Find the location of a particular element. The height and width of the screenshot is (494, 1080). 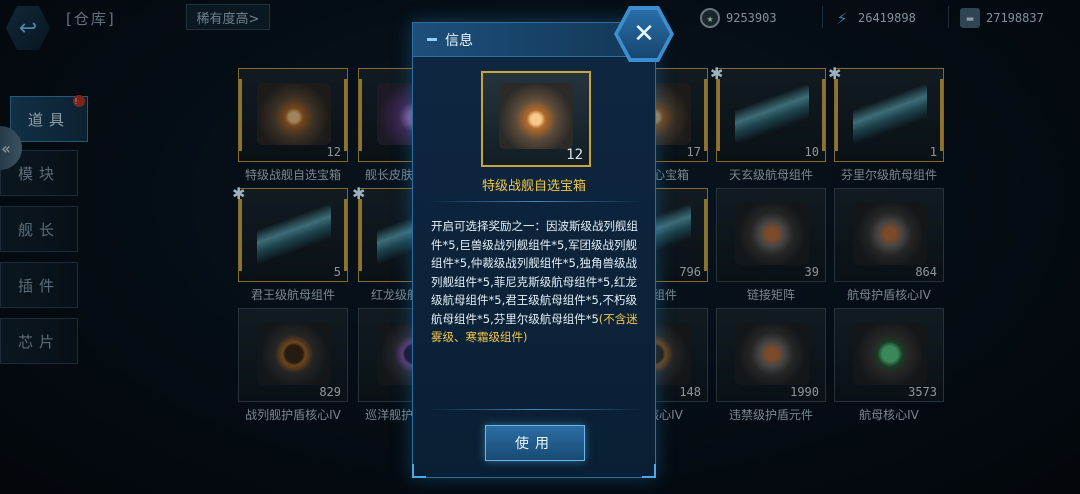

item-preview: 12 is located at coordinates (536, 119).